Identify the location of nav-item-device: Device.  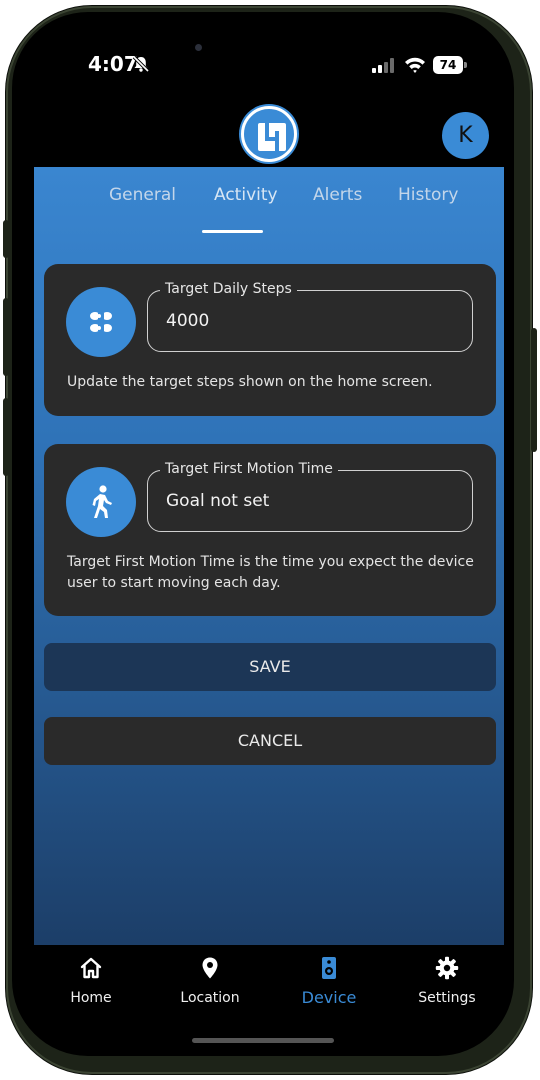
(329, 988).